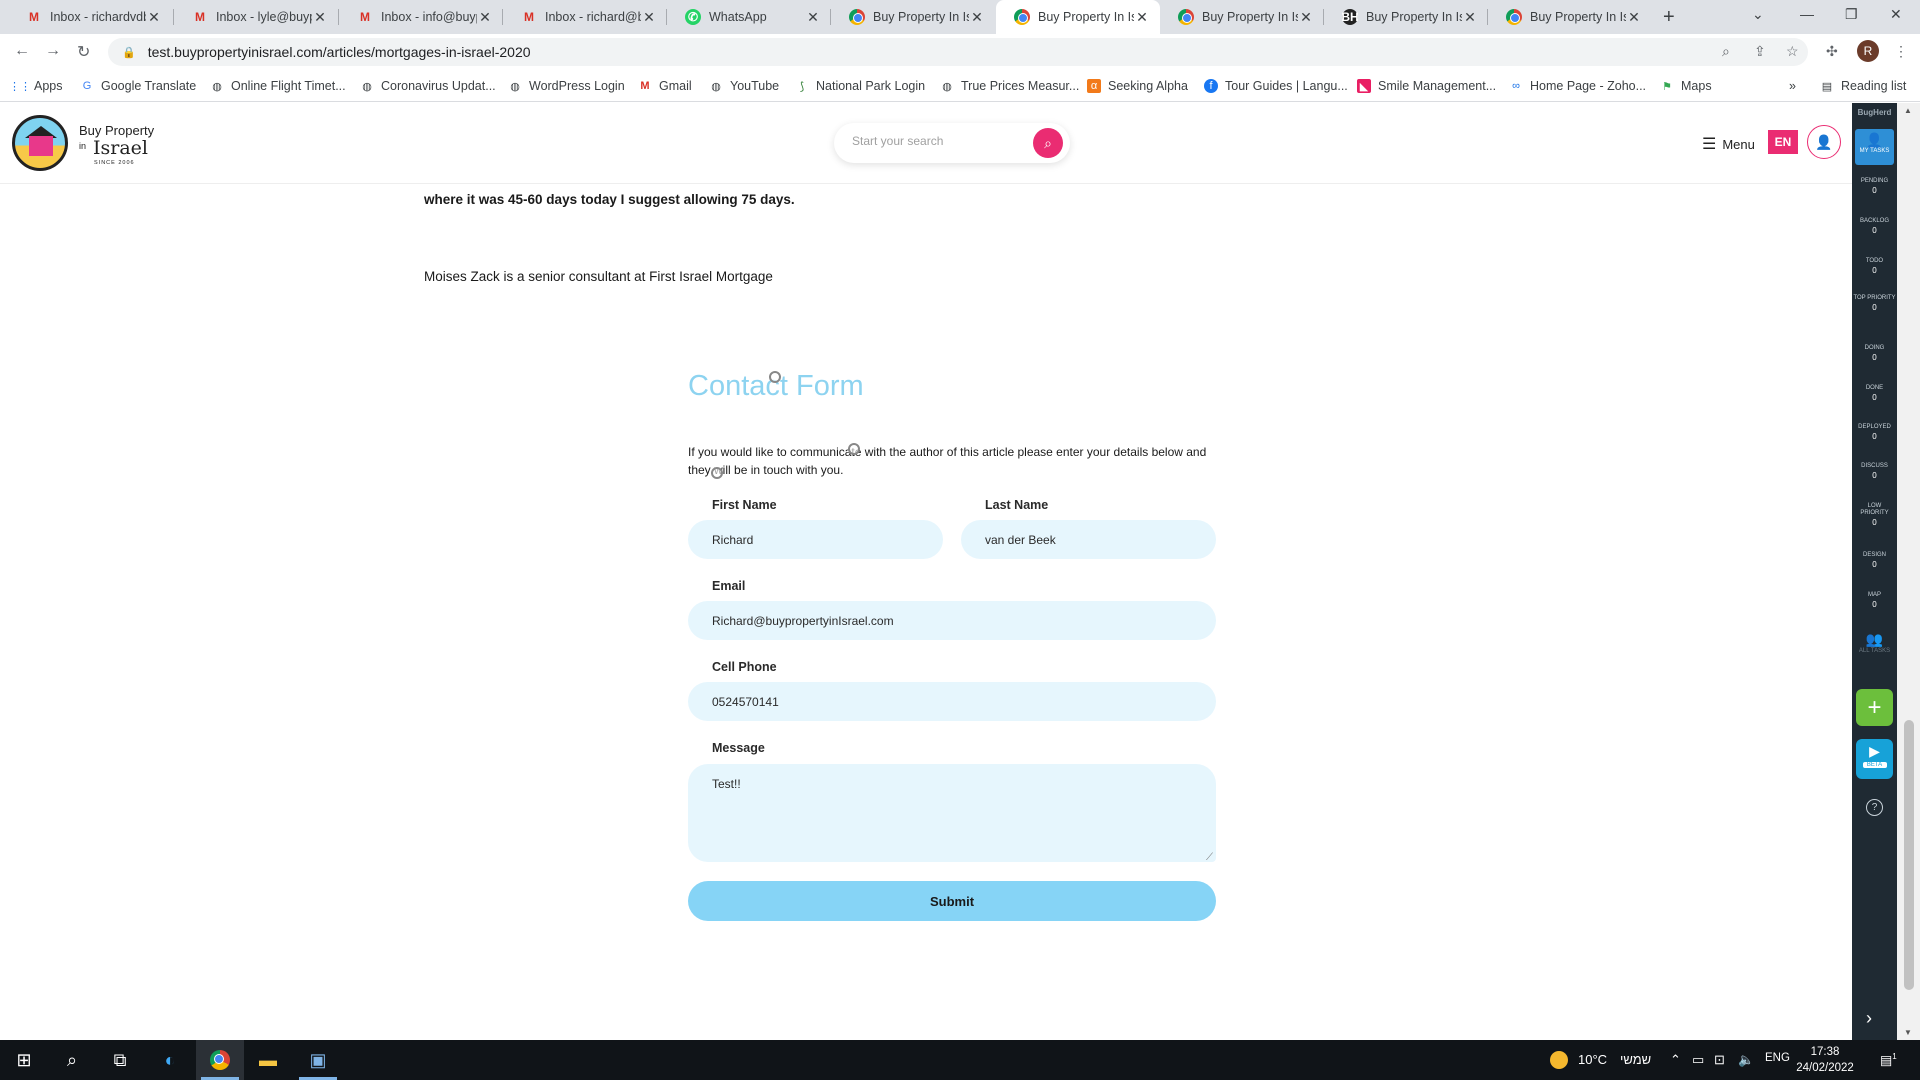  What do you see at coordinates (1863, 86) in the screenshot?
I see `reading-list-button: ▤ Reading list` at bounding box center [1863, 86].